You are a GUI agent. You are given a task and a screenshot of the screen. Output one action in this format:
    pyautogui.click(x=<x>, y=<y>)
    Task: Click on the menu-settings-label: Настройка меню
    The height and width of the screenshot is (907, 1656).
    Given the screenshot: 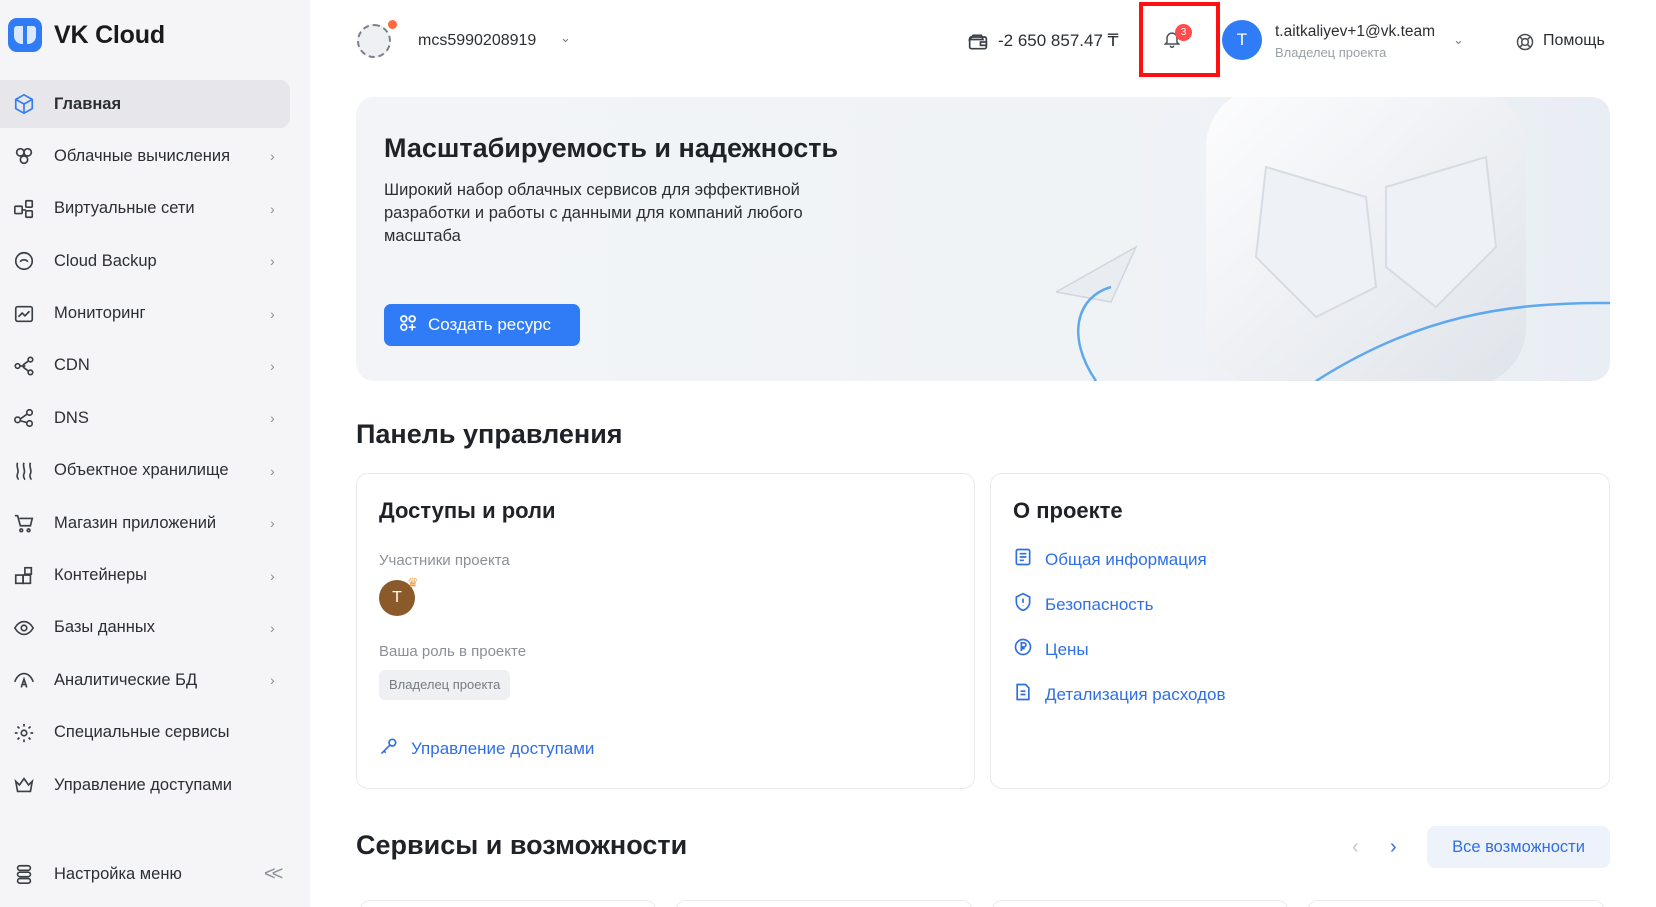 What is the action you would take?
    pyautogui.click(x=118, y=873)
    